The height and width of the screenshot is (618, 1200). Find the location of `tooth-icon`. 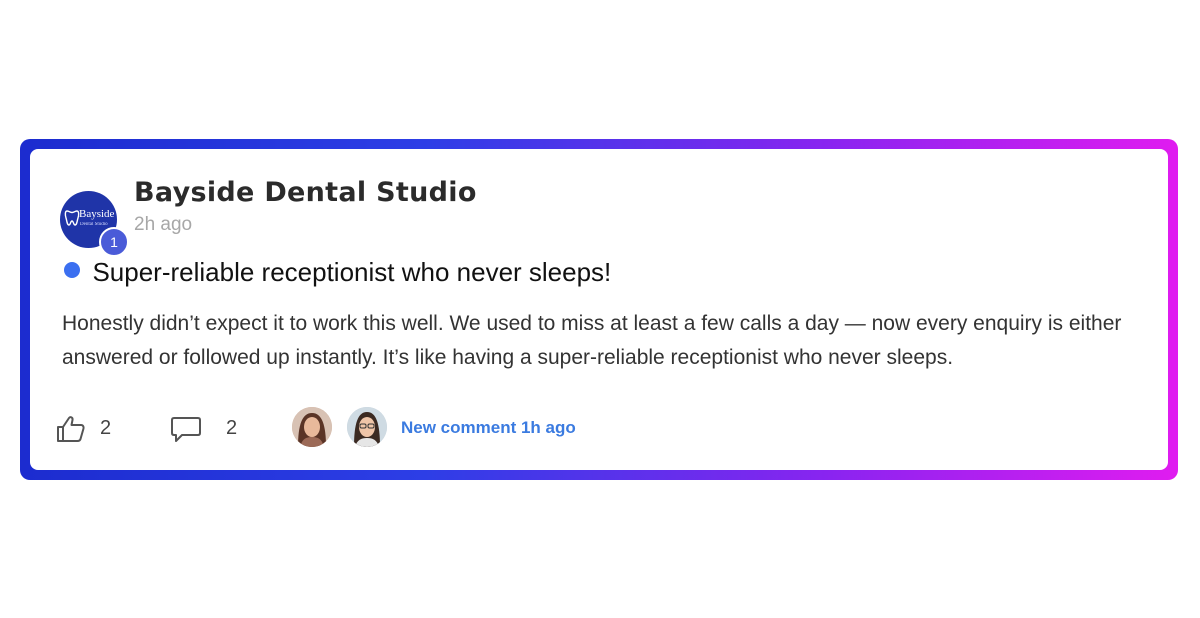

tooth-icon is located at coordinates (72, 218).